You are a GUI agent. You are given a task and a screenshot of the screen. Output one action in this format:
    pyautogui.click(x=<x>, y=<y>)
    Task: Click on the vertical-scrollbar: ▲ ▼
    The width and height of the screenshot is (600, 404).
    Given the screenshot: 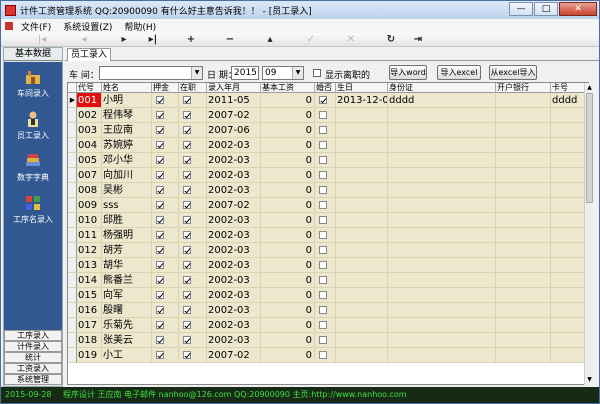 What is the action you would take?
    pyautogui.click(x=588, y=234)
    